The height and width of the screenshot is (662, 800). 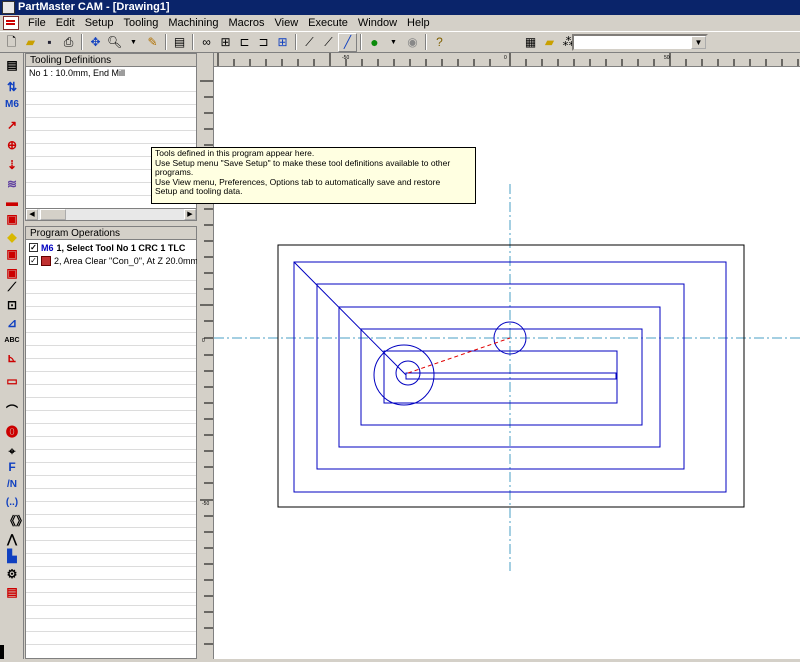 I want to click on operation-row: ✓ M6 1, Select Tool No 1 CRC 1 TLC, so click(x=113, y=247).